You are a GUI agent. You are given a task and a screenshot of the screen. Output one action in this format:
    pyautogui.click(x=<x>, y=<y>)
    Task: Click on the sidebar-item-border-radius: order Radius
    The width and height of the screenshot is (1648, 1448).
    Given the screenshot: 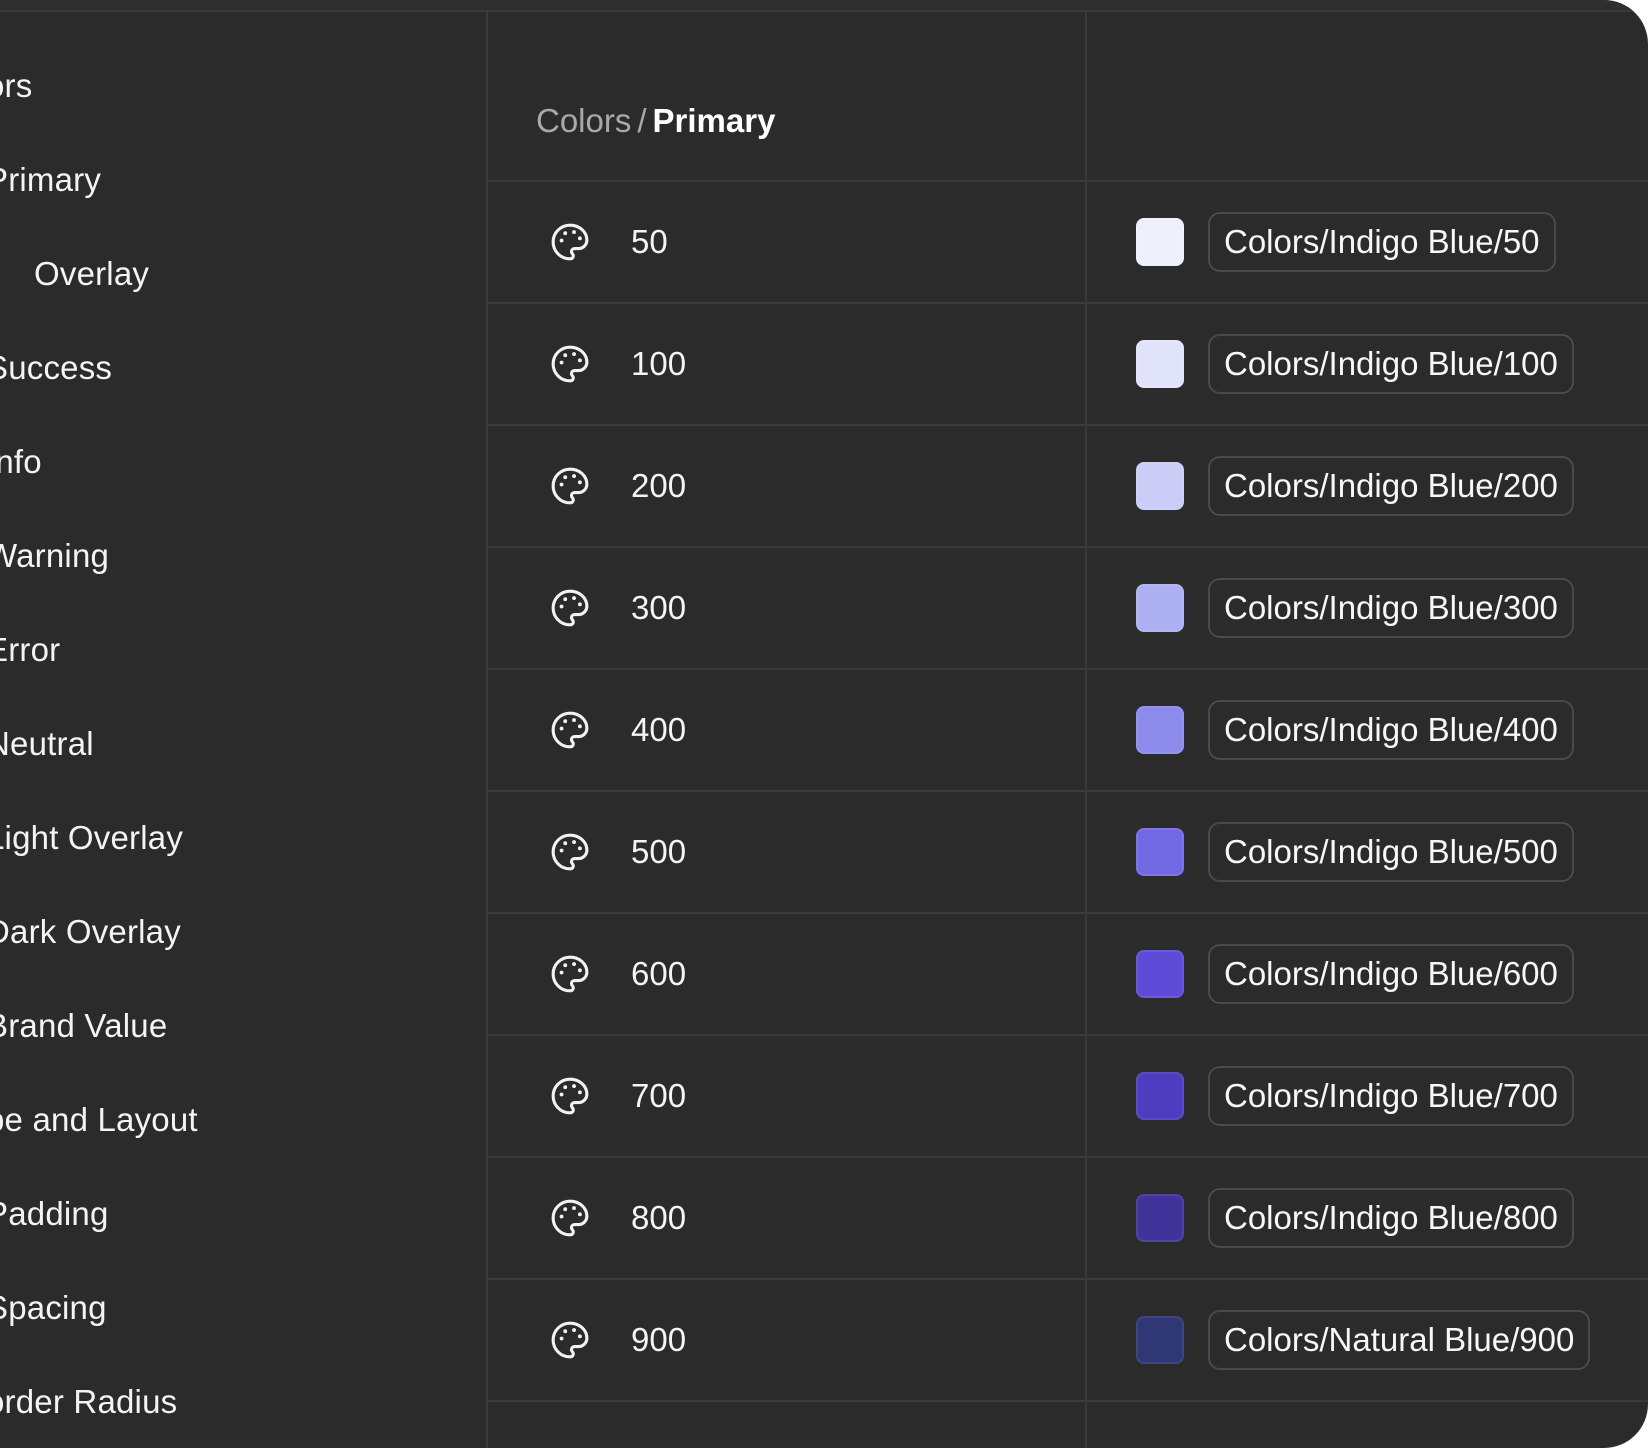 What is the action you would take?
    pyautogui.click(x=88, y=1402)
    